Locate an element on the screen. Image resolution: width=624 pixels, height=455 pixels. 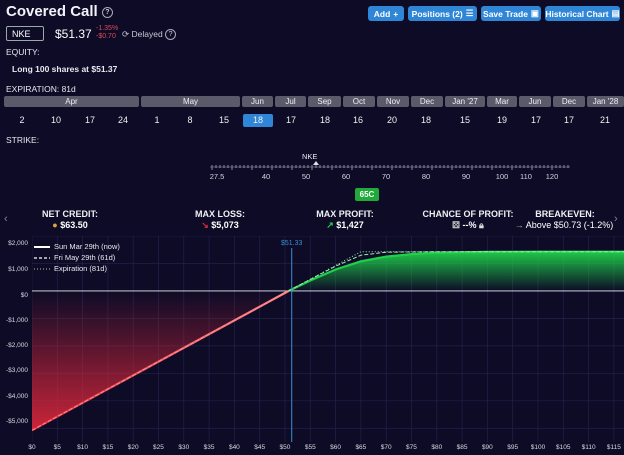
y-tick: -$5,000 is located at coordinates (16, 421).